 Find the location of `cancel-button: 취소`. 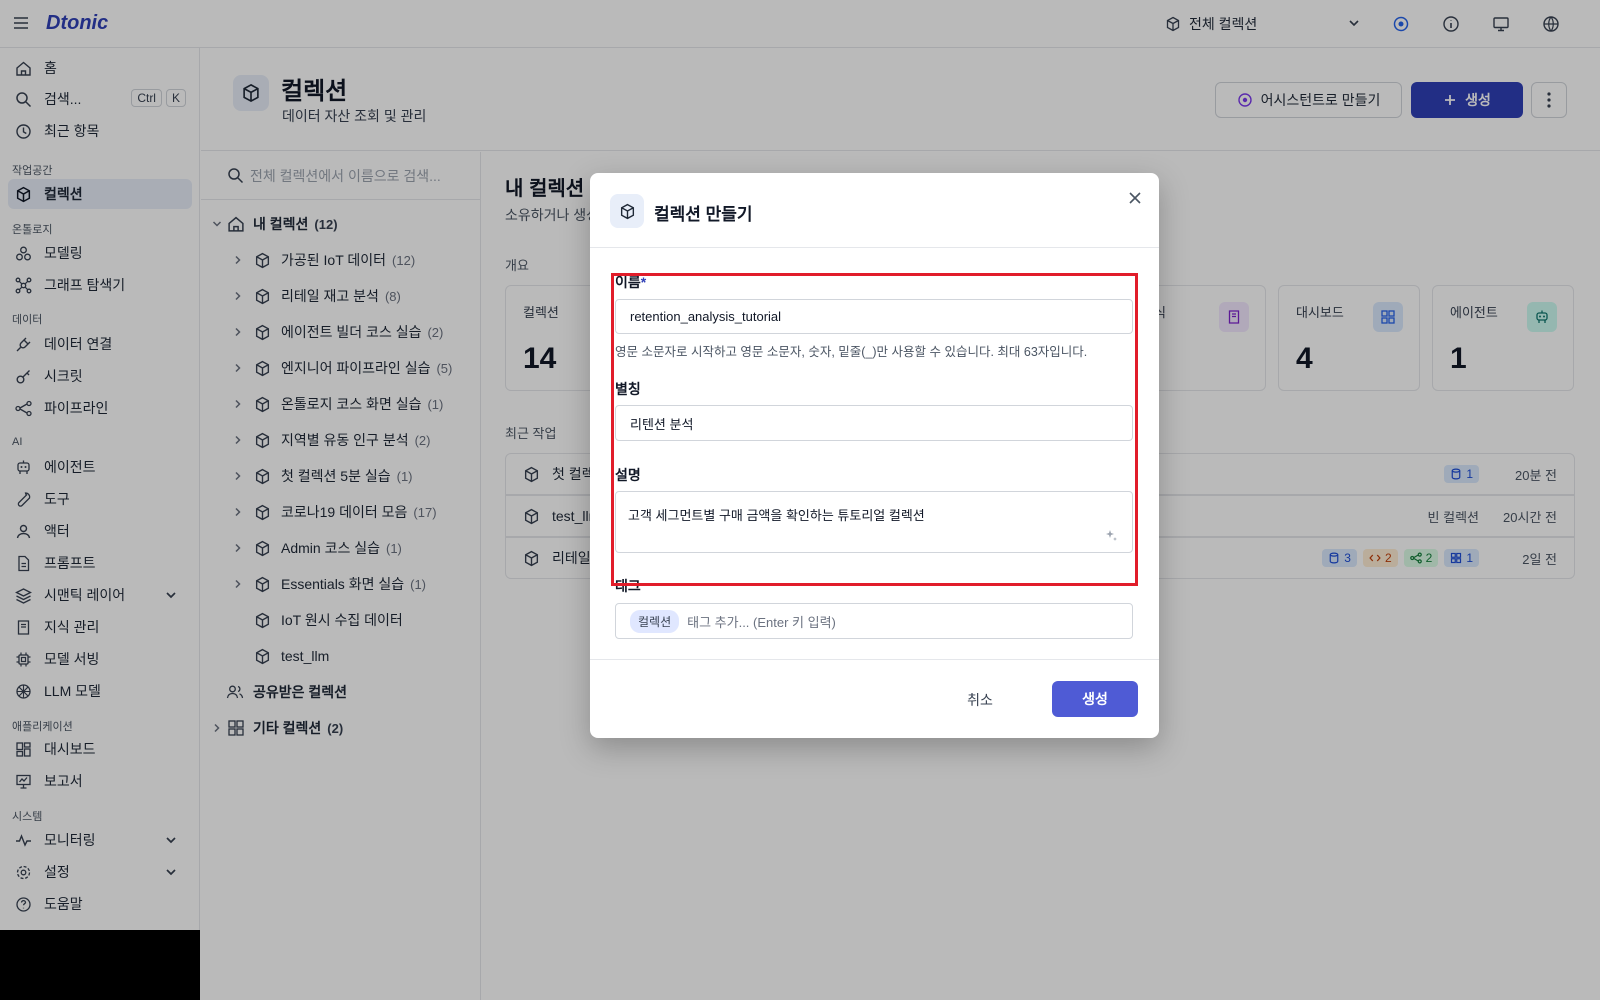

cancel-button: 취소 is located at coordinates (980, 700).